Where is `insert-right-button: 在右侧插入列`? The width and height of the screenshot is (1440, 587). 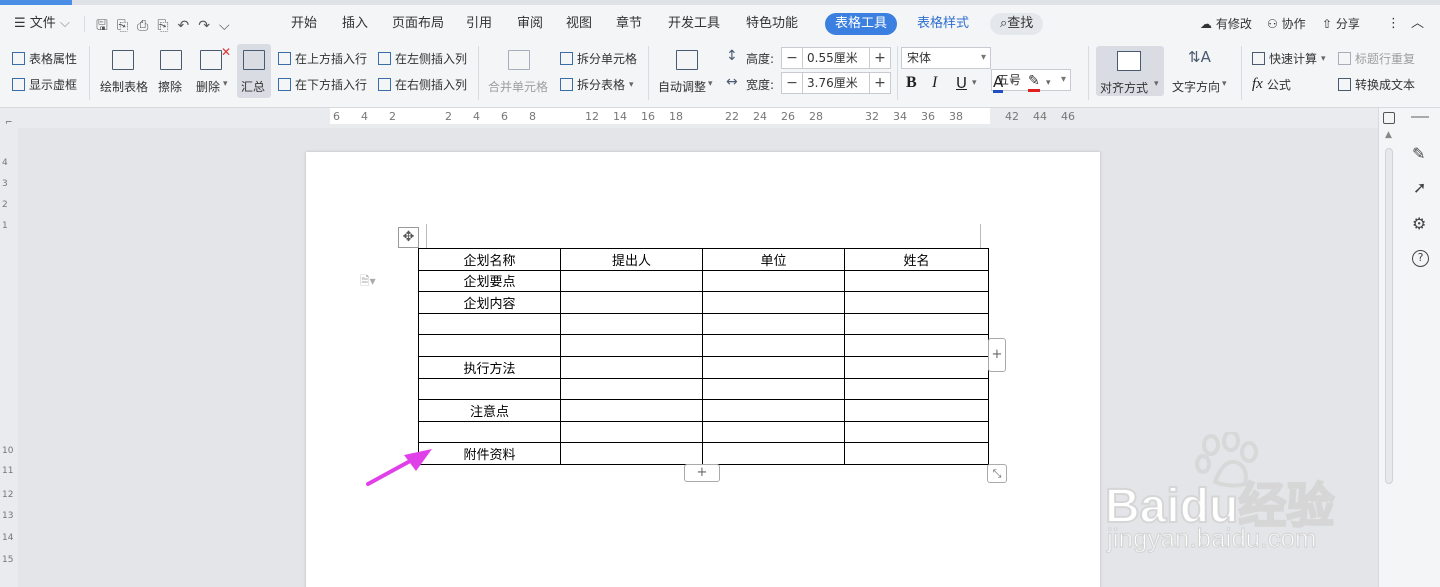 insert-right-button: 在右侧插入列 is located at coordinates (422, 84).